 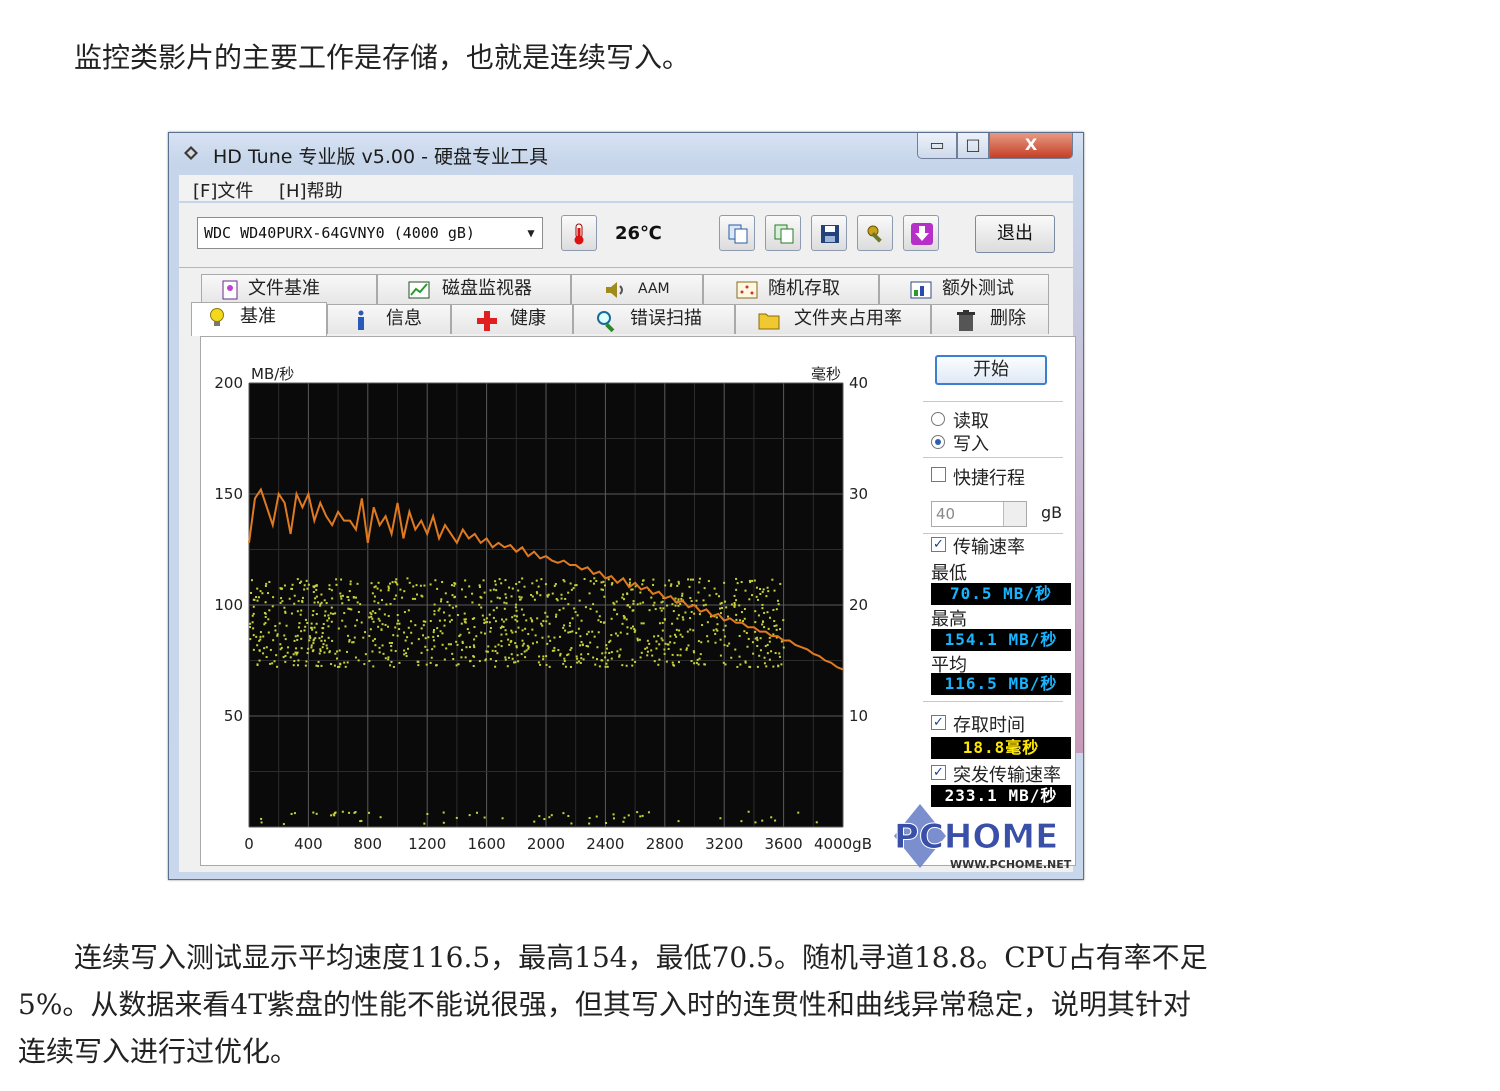 What do you see at coordinates (938, 544) in the screenshot?
I see `transfer-rate-checkbox: ✓` at bounding box center [938, 544].